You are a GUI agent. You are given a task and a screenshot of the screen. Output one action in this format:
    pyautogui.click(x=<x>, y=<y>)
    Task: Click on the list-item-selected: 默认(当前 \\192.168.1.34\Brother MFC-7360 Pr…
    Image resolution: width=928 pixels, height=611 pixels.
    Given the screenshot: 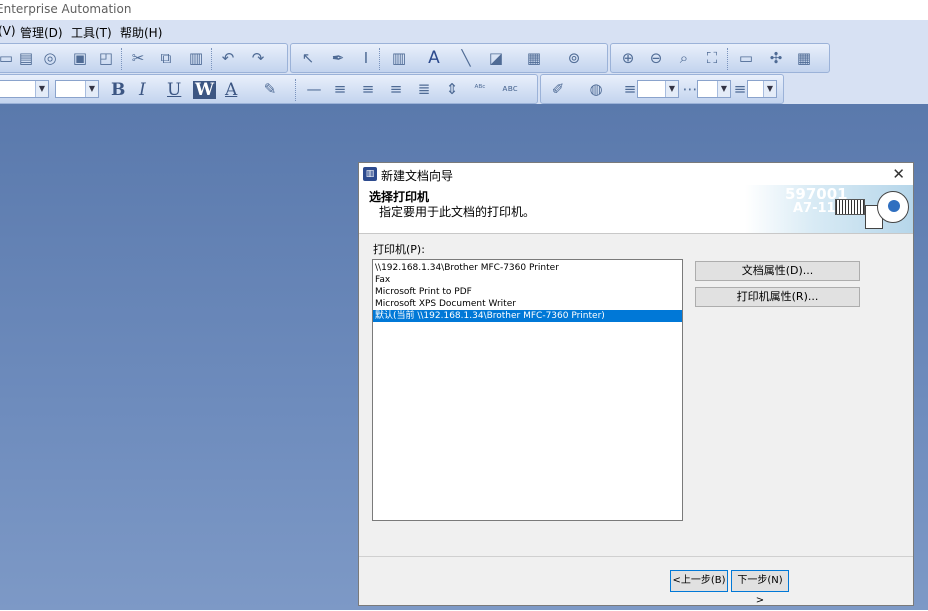 What is the action you would take?
    pyautogui.click(x=527, y=316)
    